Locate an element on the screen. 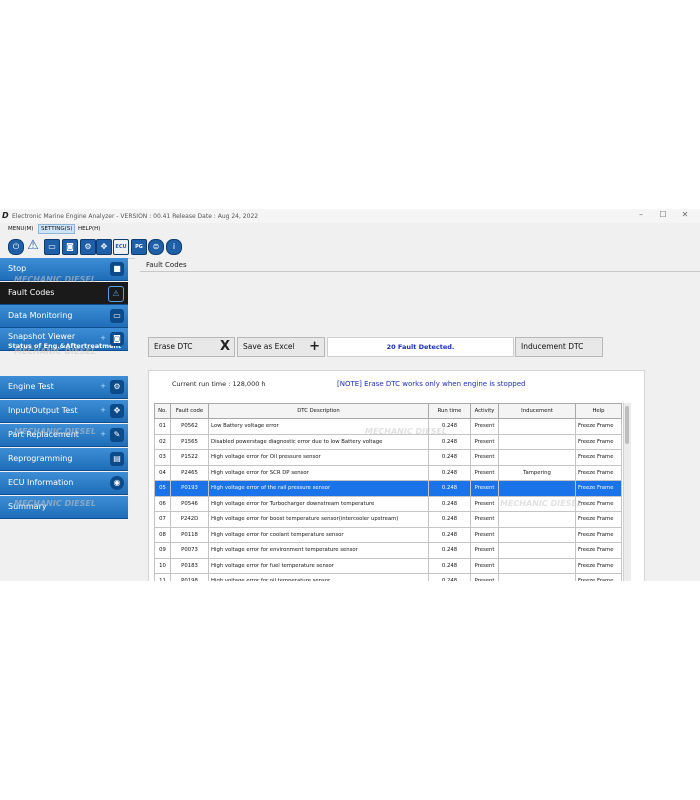  pg-icon: ▤ is located at coordinates (117, 459).